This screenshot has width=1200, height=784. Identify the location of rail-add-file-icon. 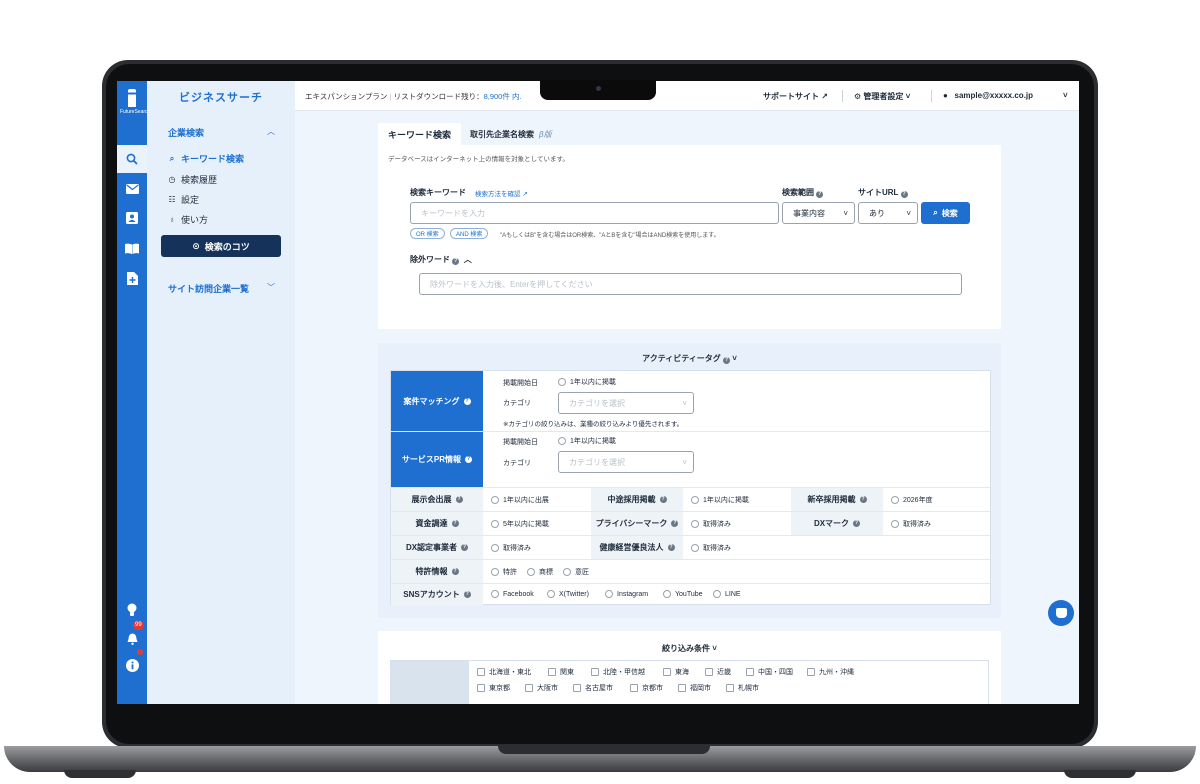
(132, 278).